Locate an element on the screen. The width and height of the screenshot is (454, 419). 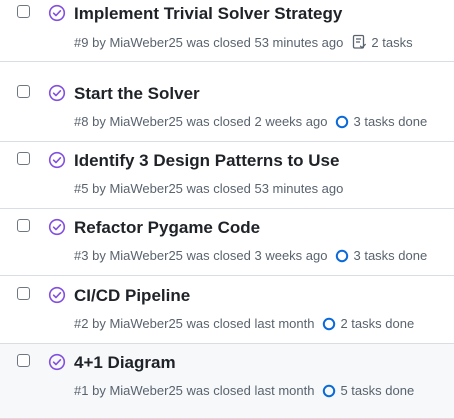
issue-title-link: Start the Solver is located at coordinates (137, 94).